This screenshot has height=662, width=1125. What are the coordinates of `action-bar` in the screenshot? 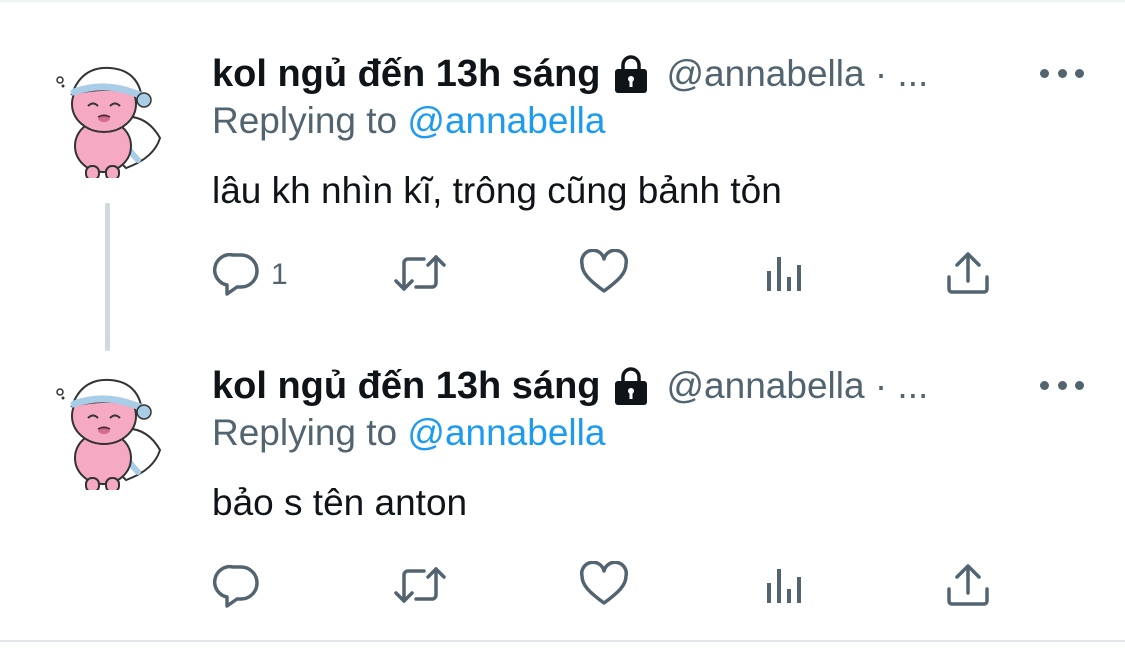 It's located at (562, 587).